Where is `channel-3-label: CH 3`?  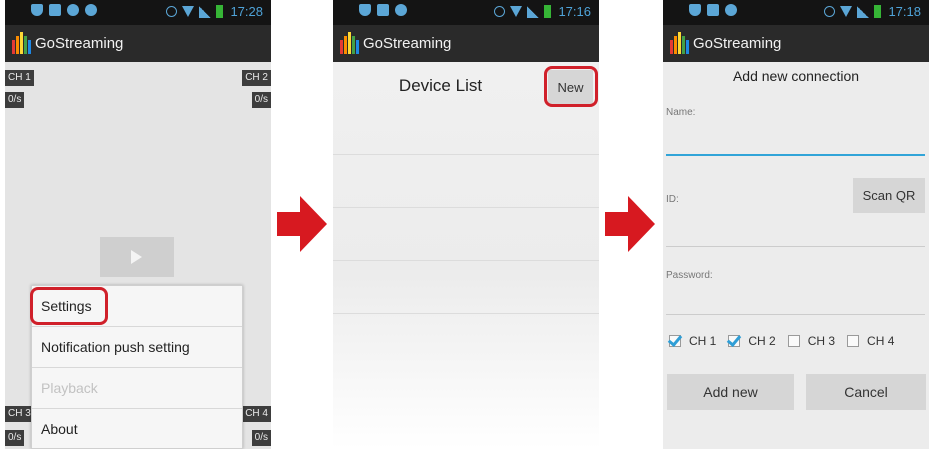 channel-3-label: CH 3 is located at coordinates (19, 414).